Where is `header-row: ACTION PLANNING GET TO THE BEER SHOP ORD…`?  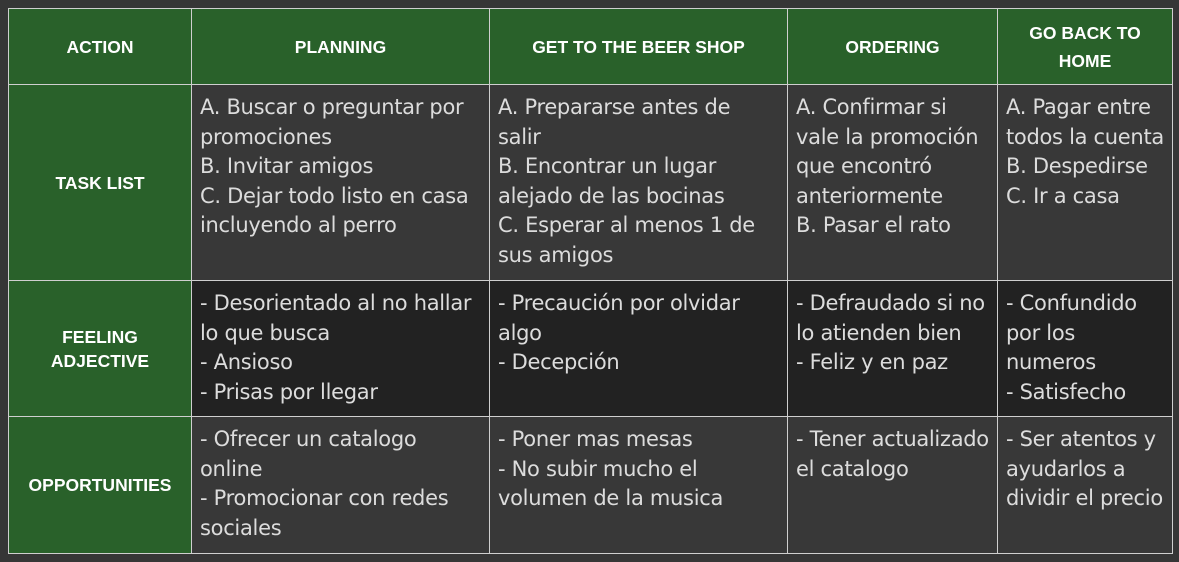
header-row: ACTION PLANNING GET TO THE BEER SHOP ORD… is located at coordinates (590, 46).